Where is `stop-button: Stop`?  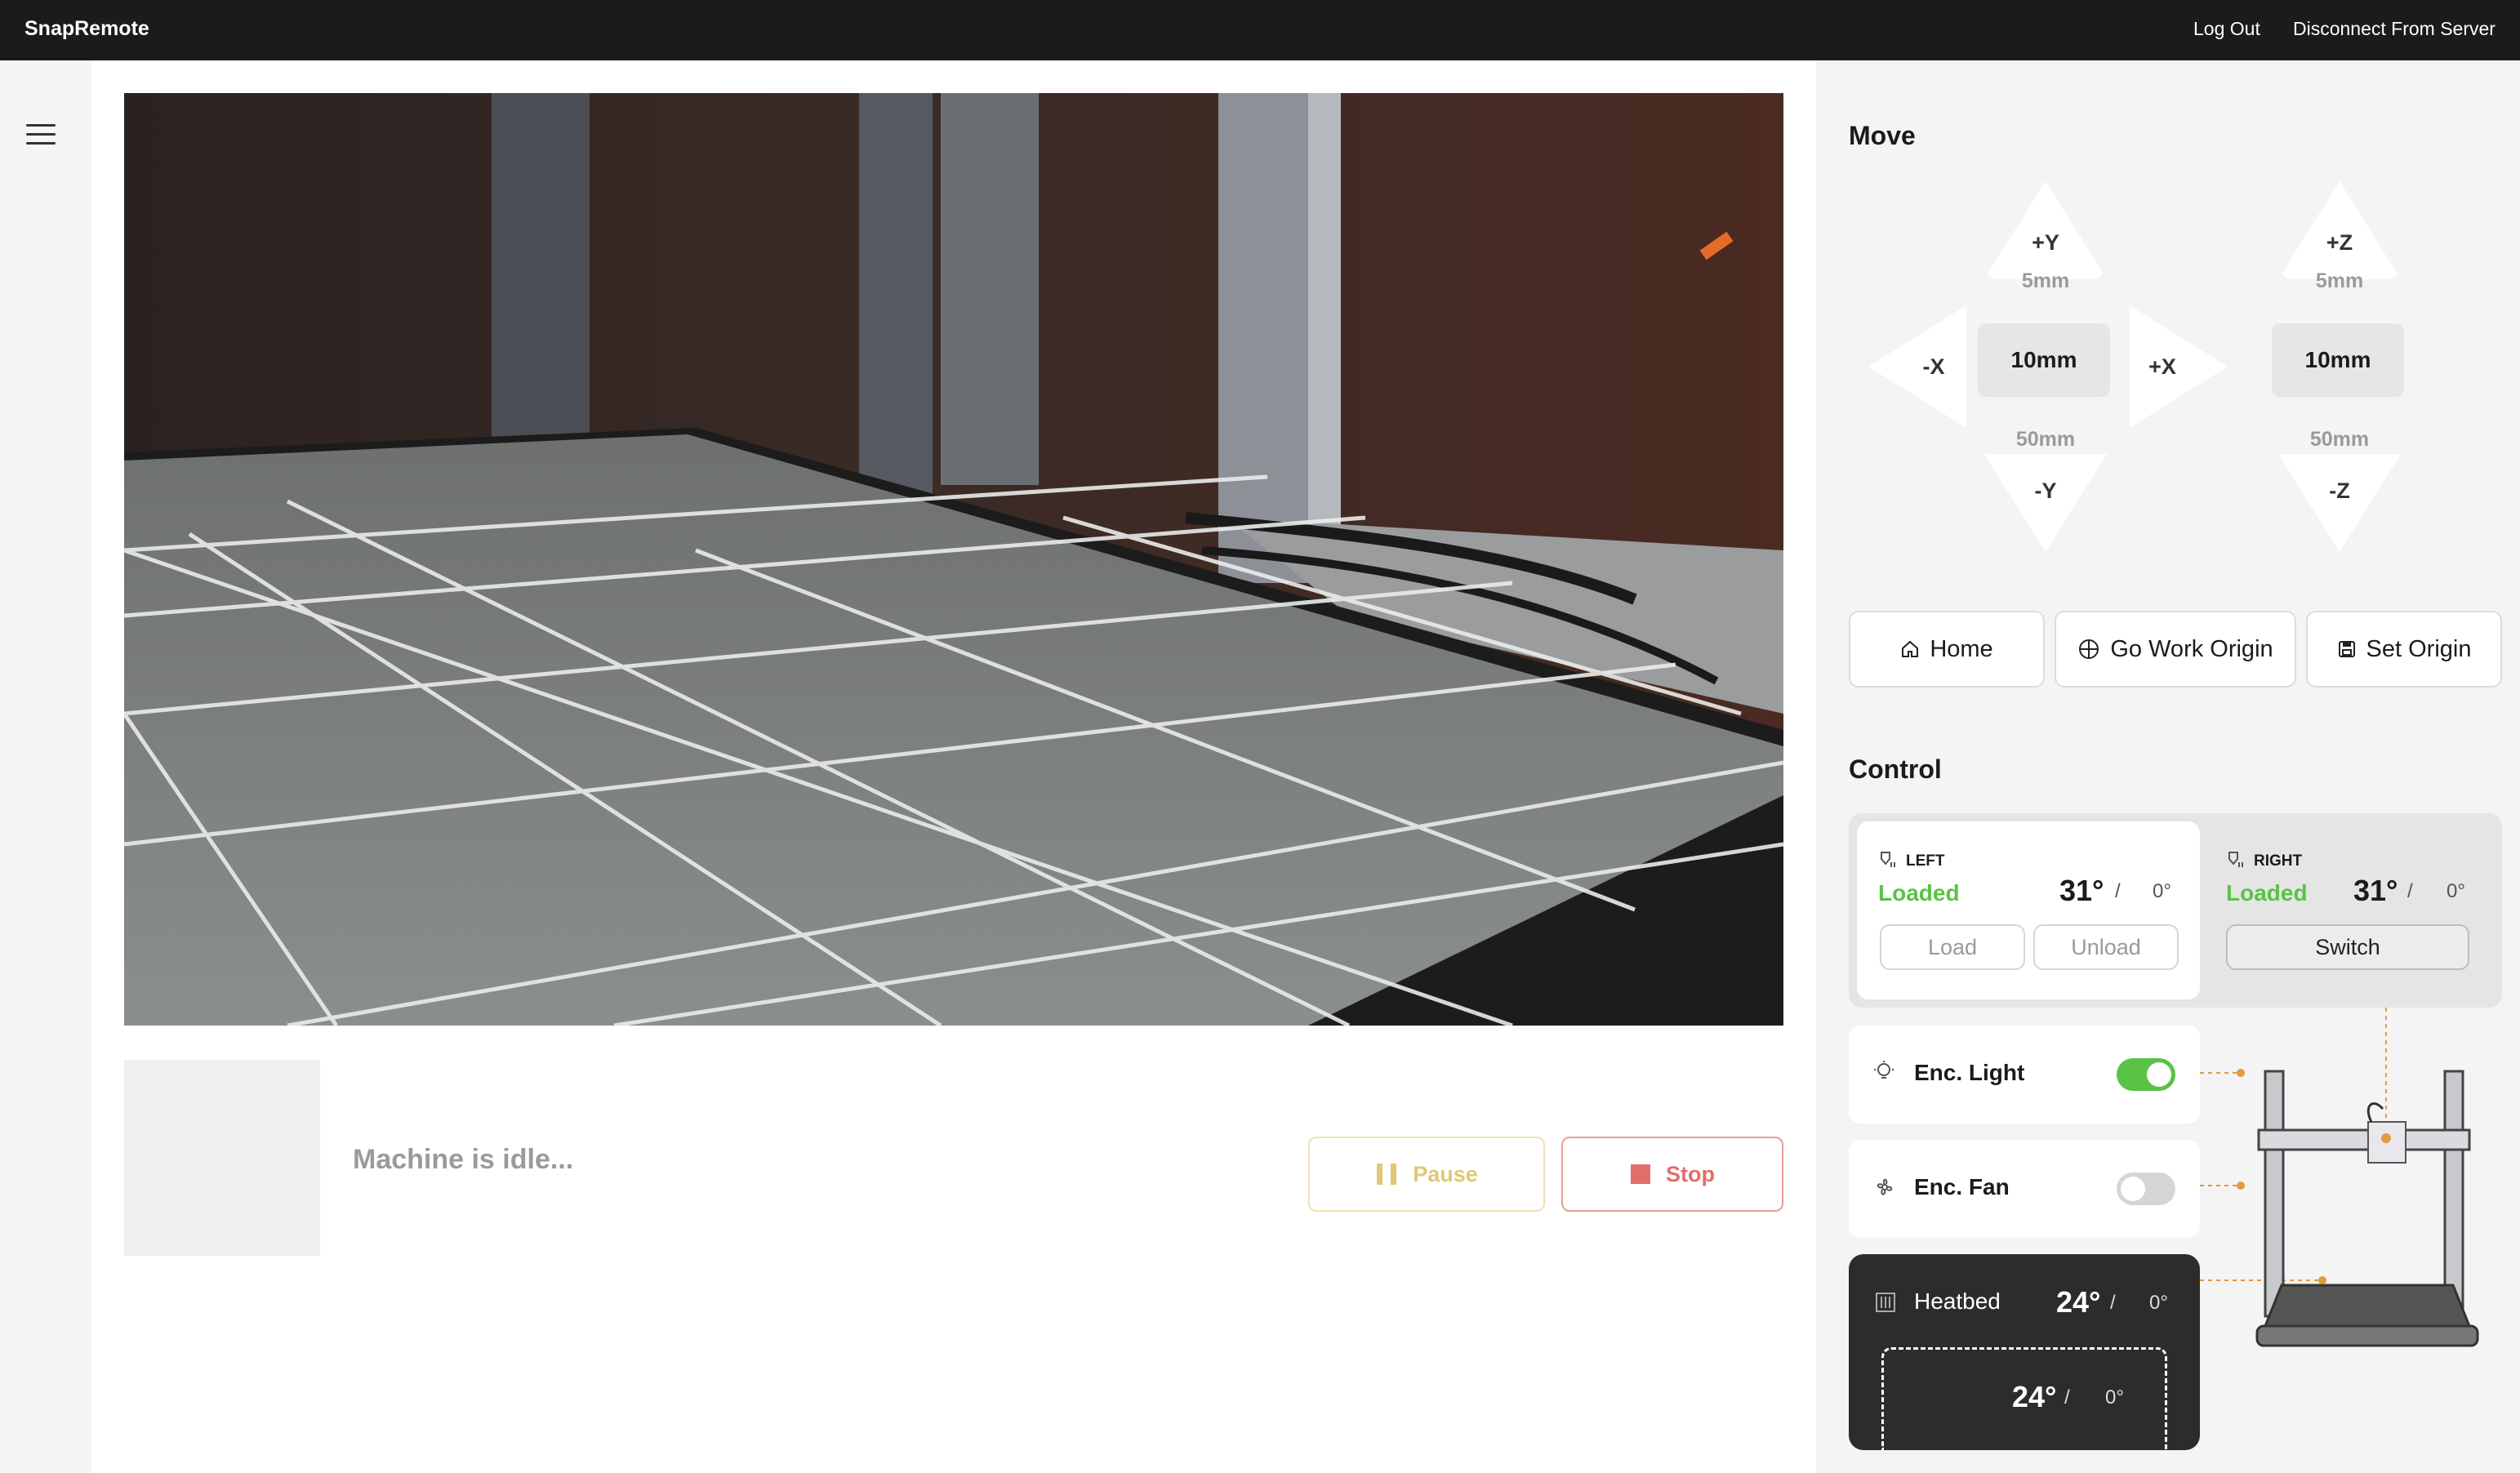
stop-button: Stop is located at coordinates (1672, 1174).